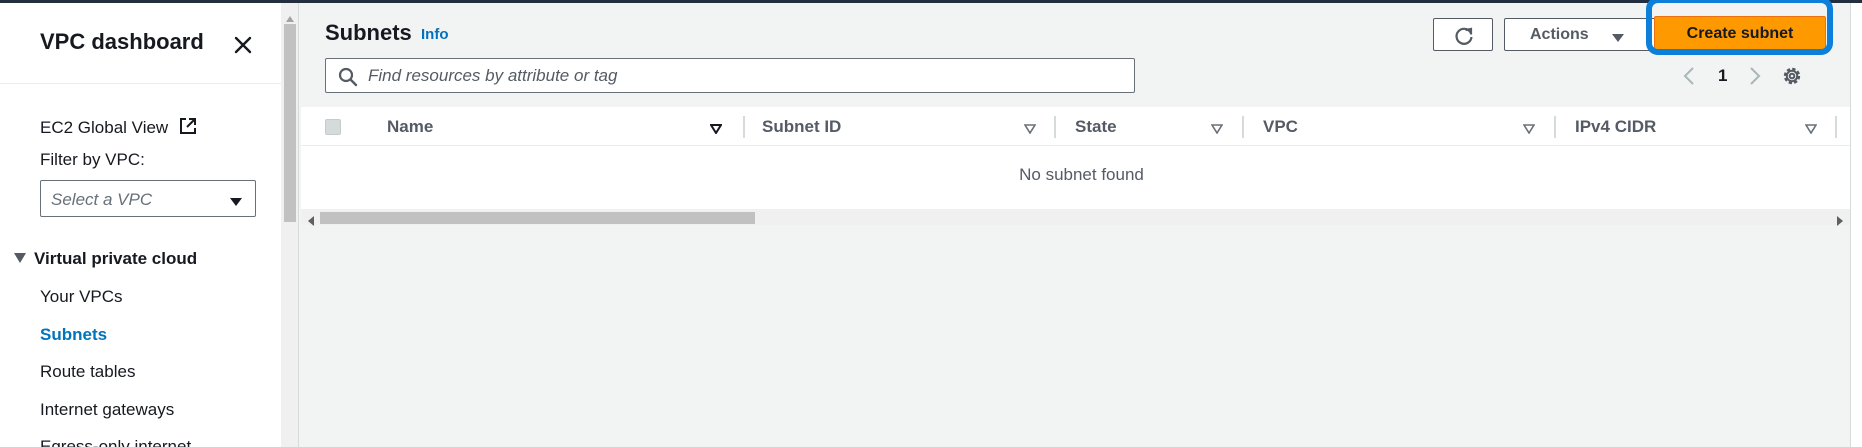 Image resolution: width=1862 pixels, height=447 pixels. What do you see at coordinates (81, 297) in the screenshot?
I see `sidebar-item-your-vpcs: Your VPCs` at bounding box center [81, 297].